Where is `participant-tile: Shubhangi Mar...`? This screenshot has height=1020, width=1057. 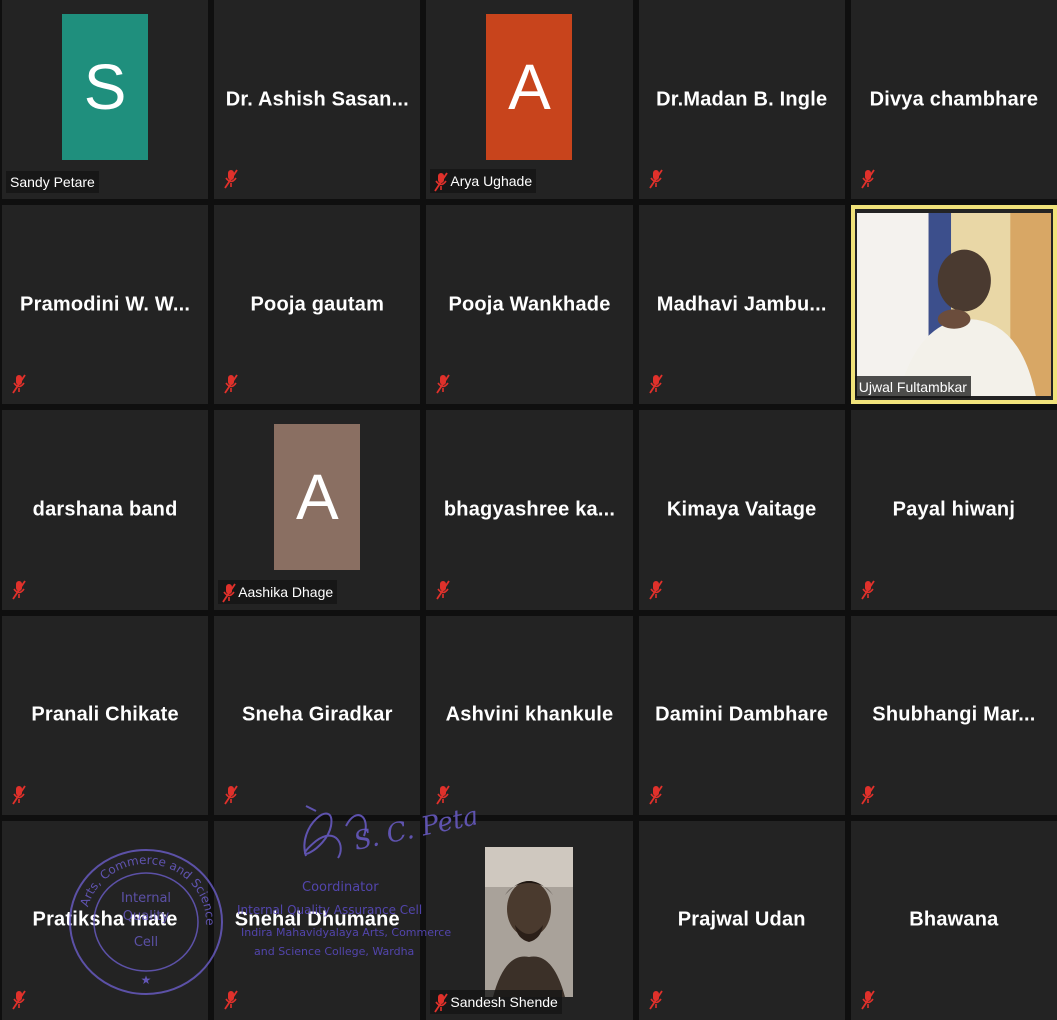 participant-tile: Shubhangi Mar... is located at coordinates (953, 715).